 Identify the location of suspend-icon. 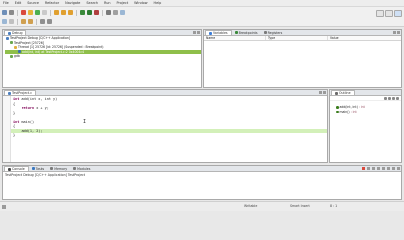
(30, 12).